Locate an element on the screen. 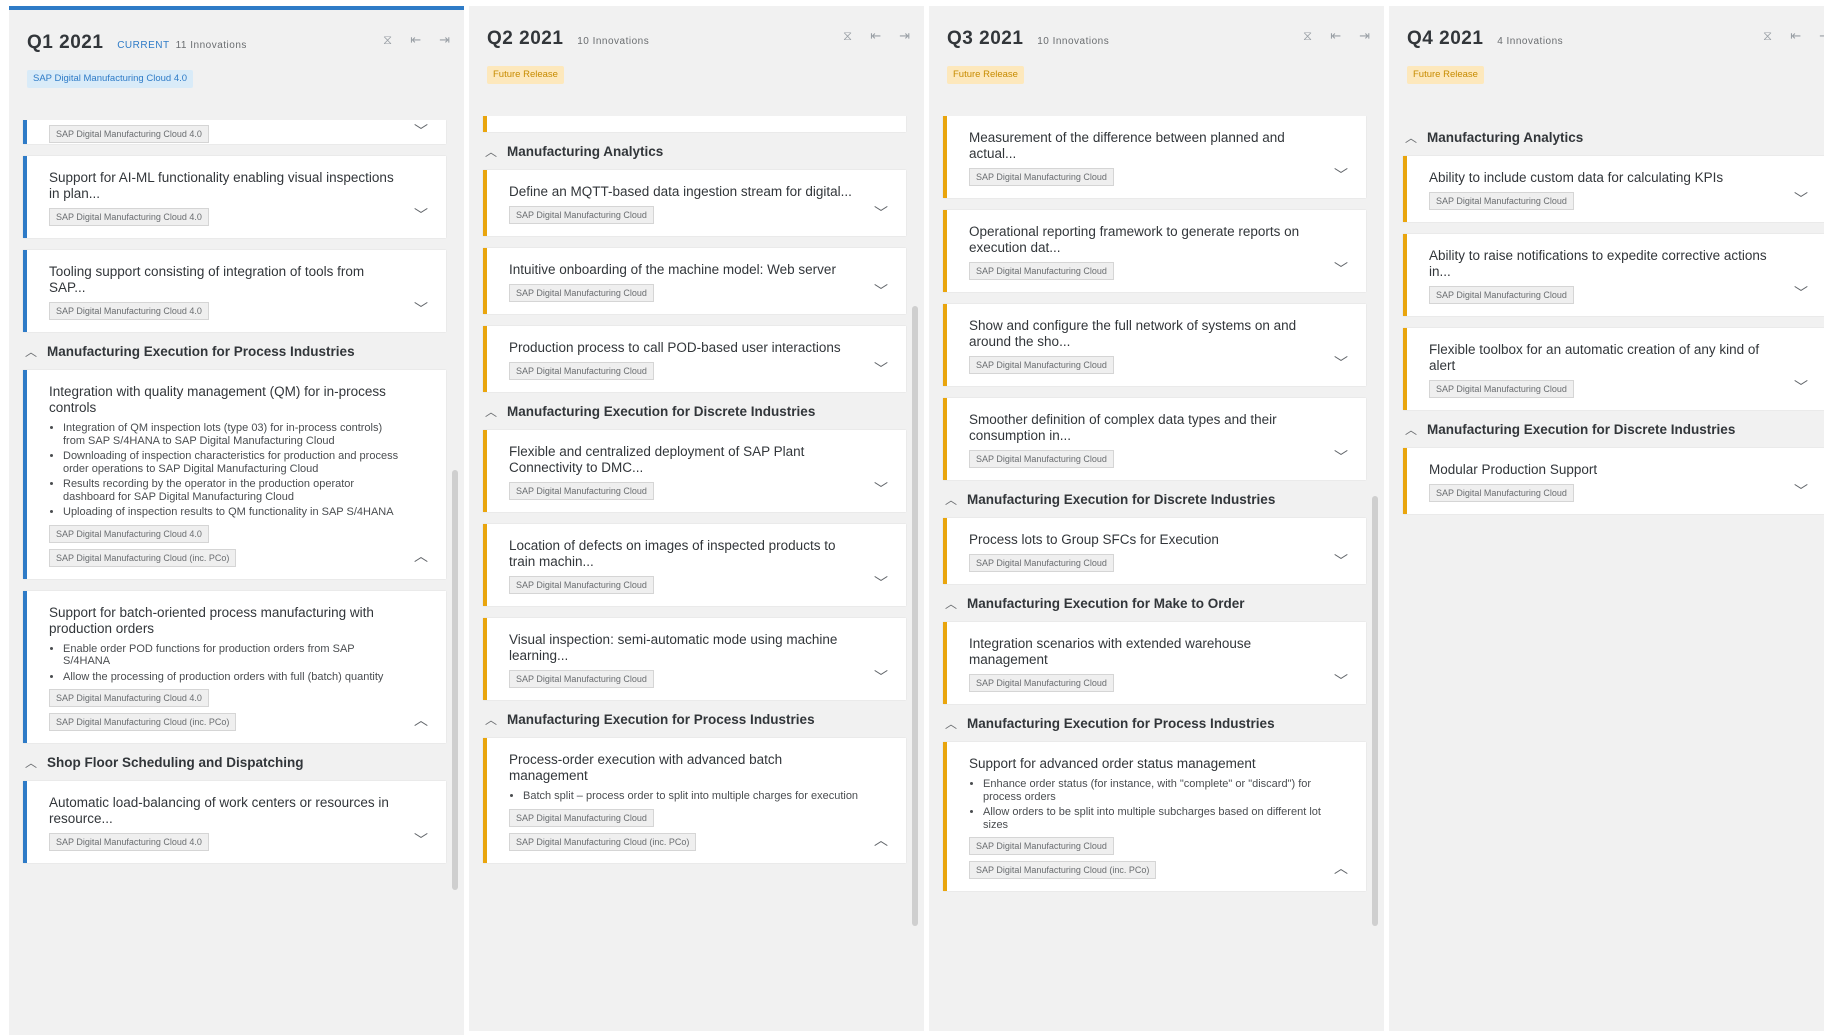  innovation-card: SAP Digital Manufacturing Cloud 4.0 ﹀ is located at coordinates (234, 132).